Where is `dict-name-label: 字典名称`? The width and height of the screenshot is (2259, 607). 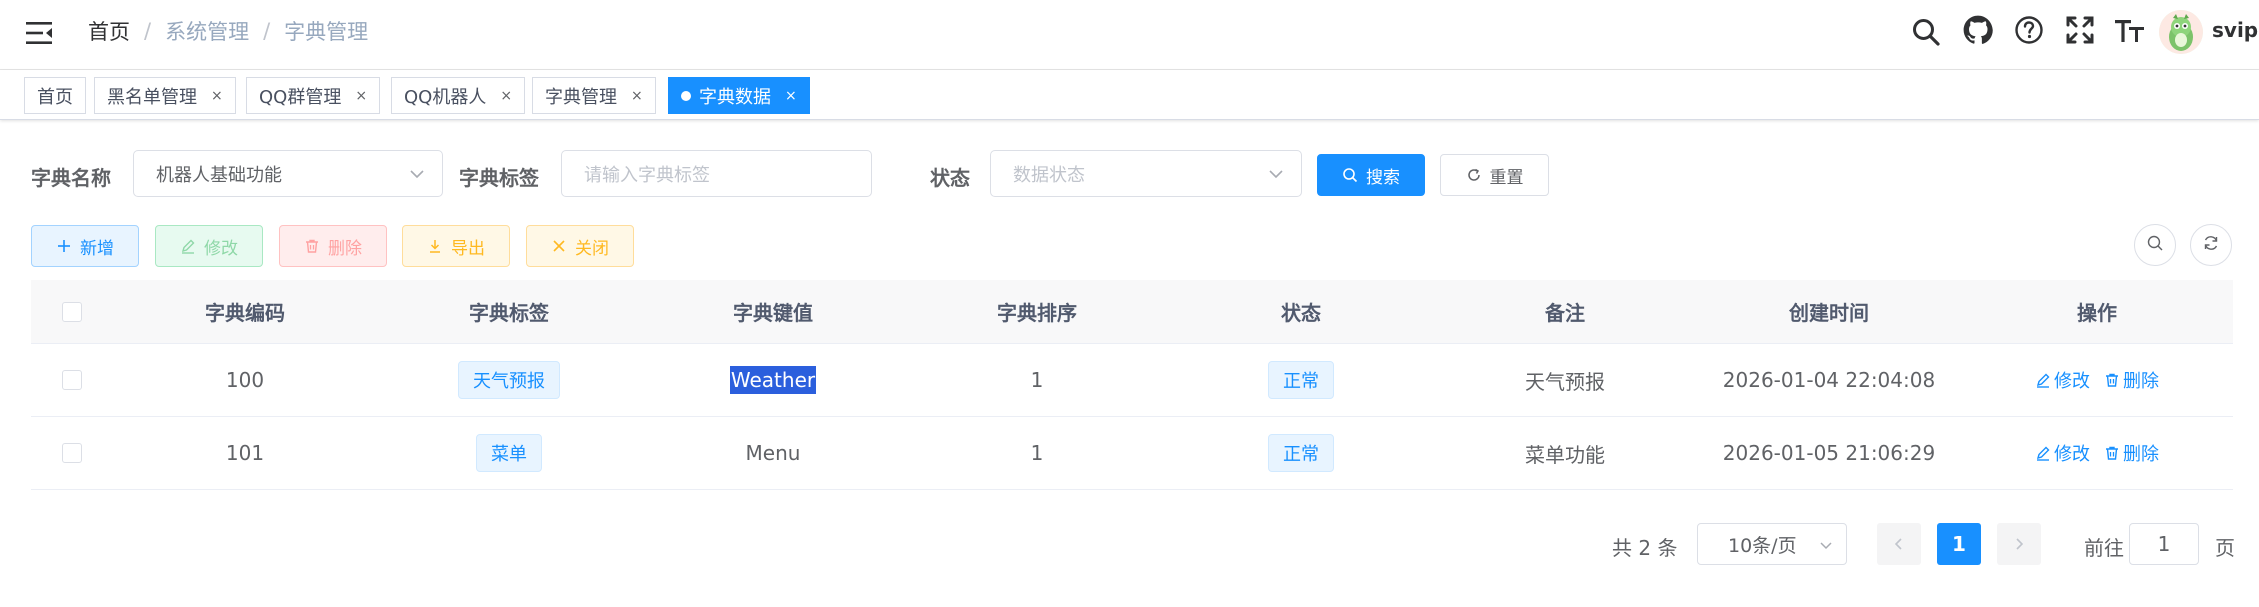 dict-name-label: 字典名称 is located at coordinates (71, 178).